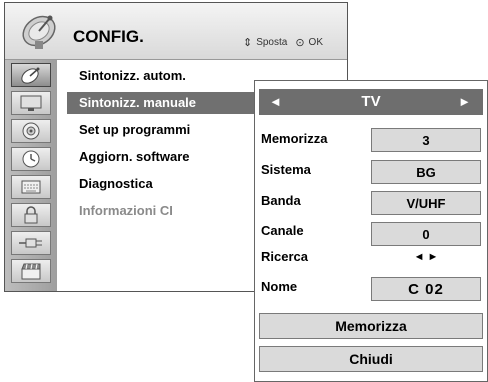 This screenshot has width=488, height=382. Describe the element at coordinates (426, 140) in the screenshot. I see `store-number-field: 3` at that location.